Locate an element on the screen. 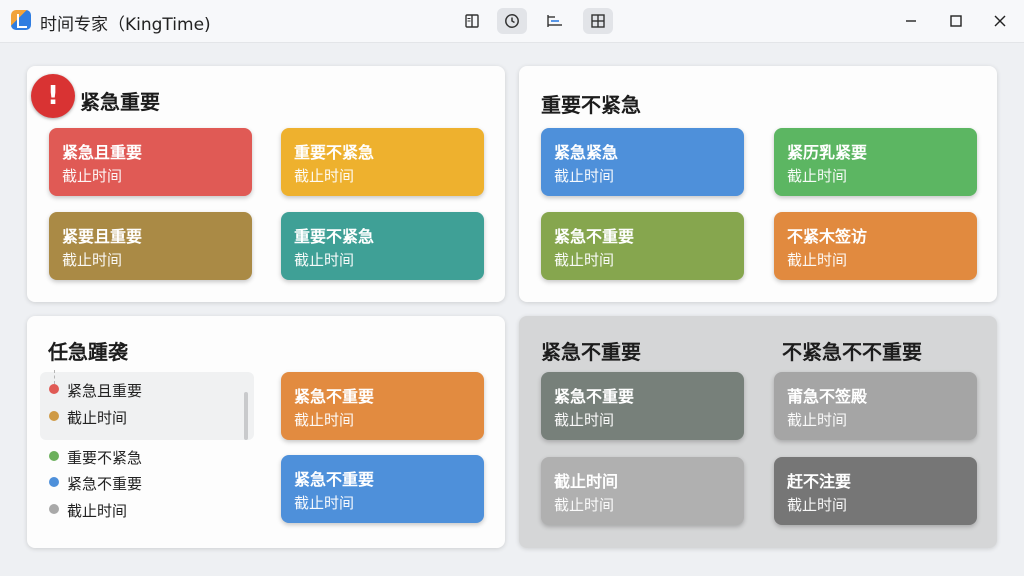 Image resolution: width=1024 pixels, height=576 pixels. task-card: 不紧木签访 截止时间 is located at coordinates (875, 246).